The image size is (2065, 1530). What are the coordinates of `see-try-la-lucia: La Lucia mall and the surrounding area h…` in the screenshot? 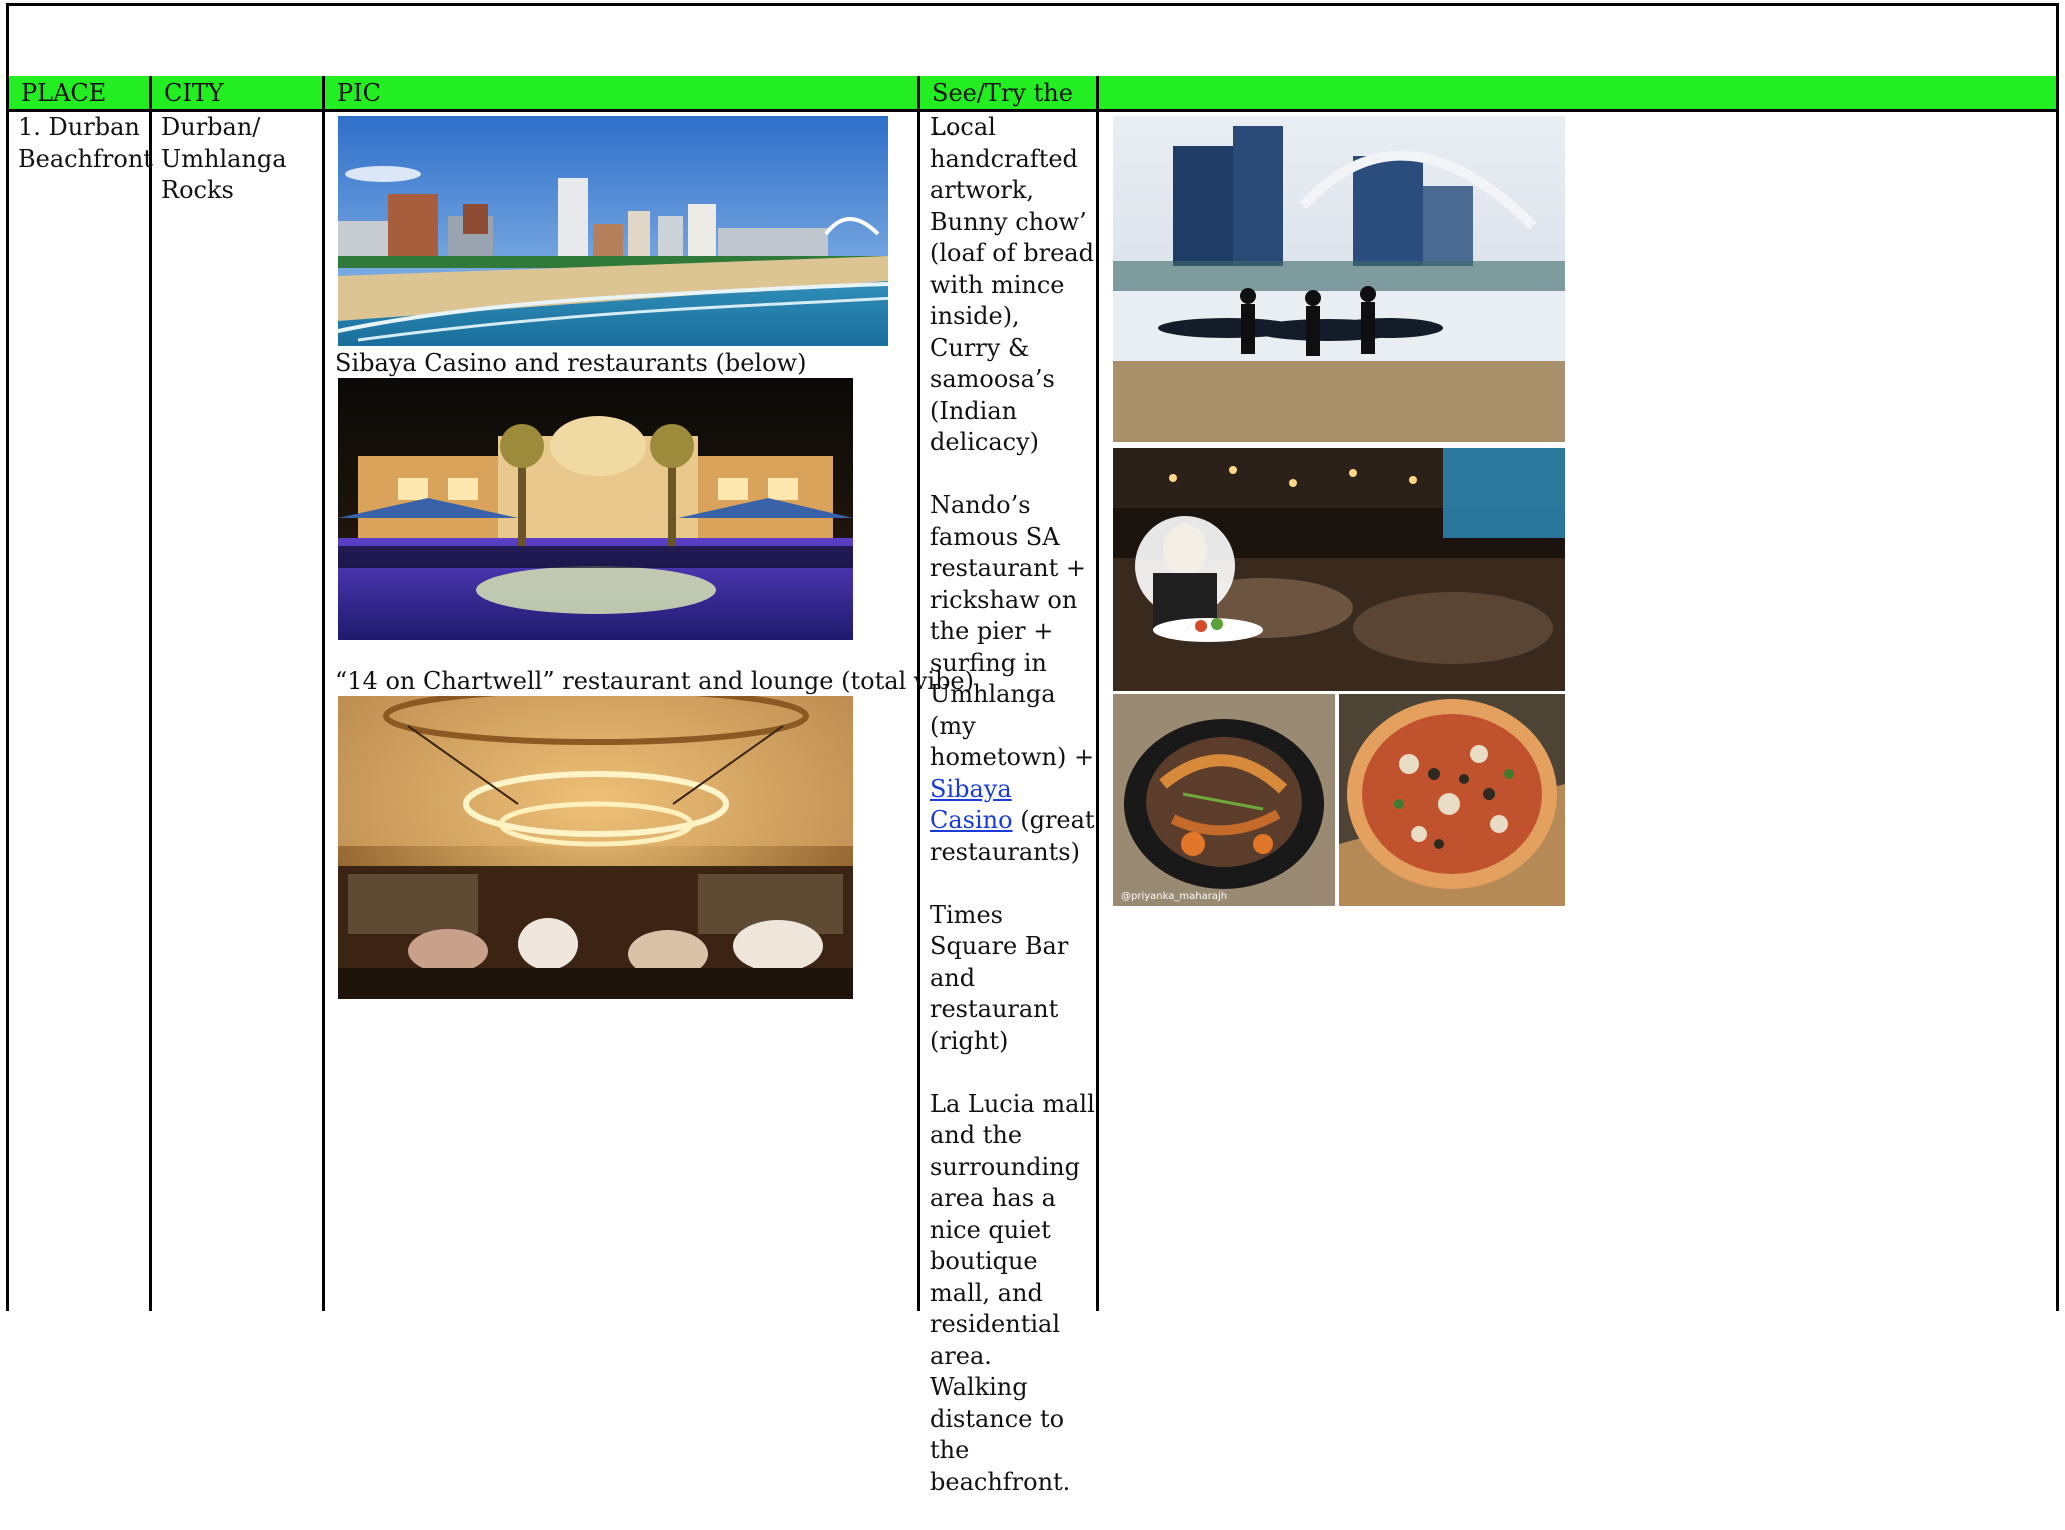 It's located at (1012, 1292).